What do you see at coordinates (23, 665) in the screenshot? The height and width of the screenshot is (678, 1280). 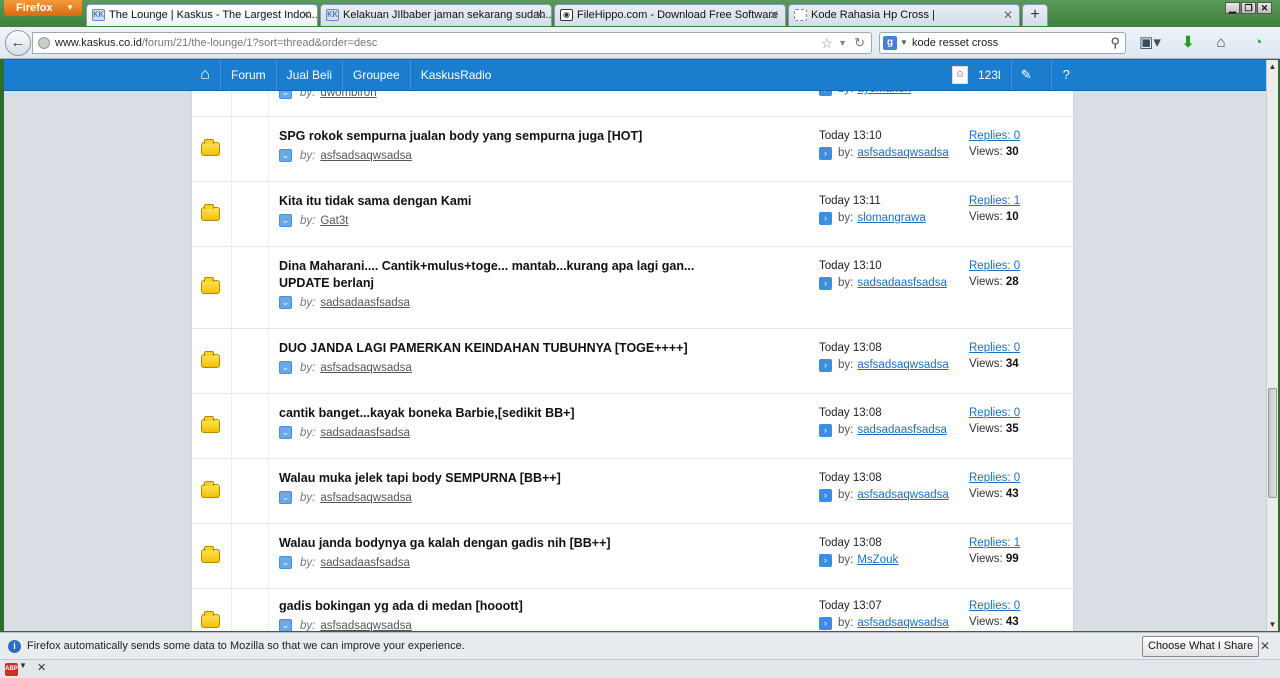 I see `chevron-down-icon: ▼` at bounding box center [23, 665].